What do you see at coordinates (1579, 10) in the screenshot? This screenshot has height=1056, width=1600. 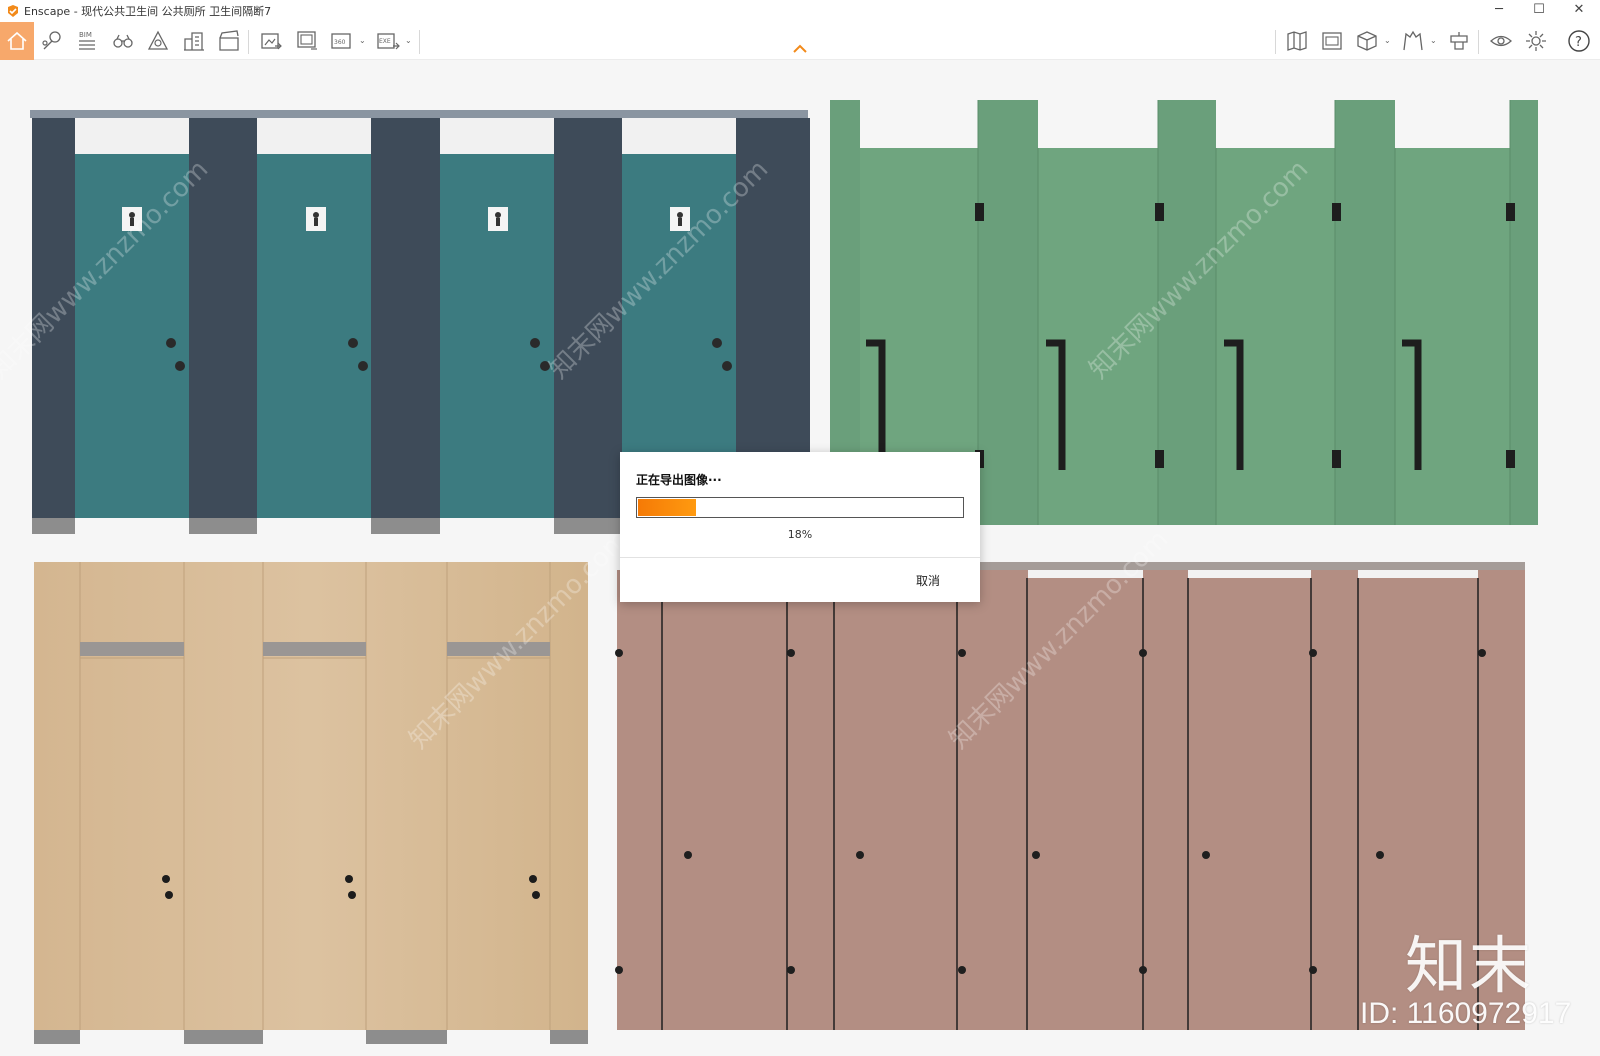 I see `close-button: ✕` at bounding box center [1579, 10].